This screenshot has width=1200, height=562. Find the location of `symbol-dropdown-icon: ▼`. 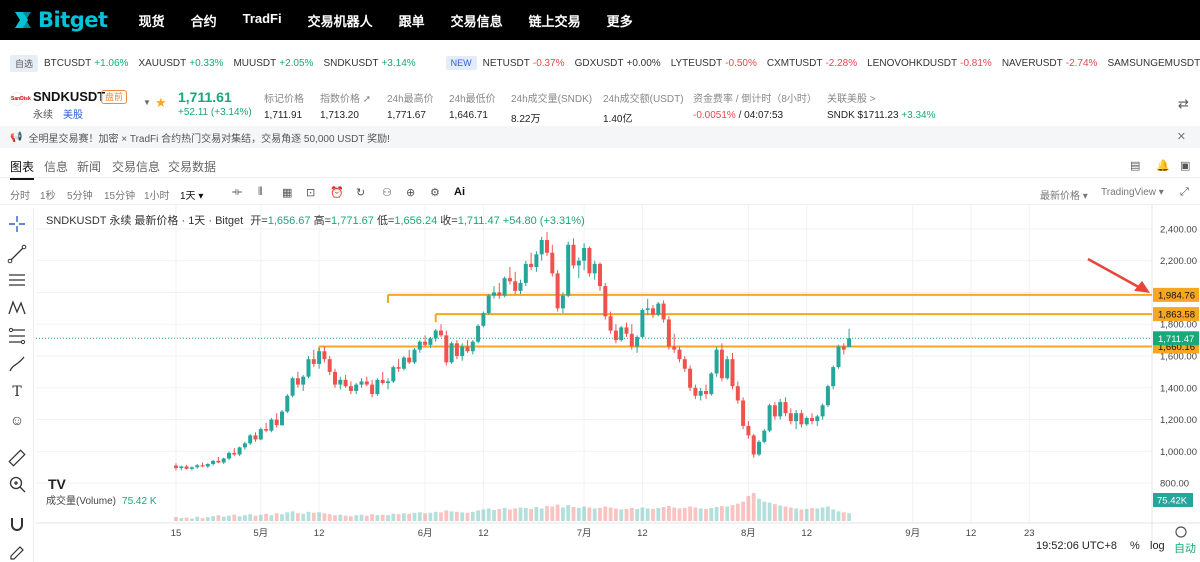

symbol-dropdown-icon: ▼ is located at coordinates (147, 102).